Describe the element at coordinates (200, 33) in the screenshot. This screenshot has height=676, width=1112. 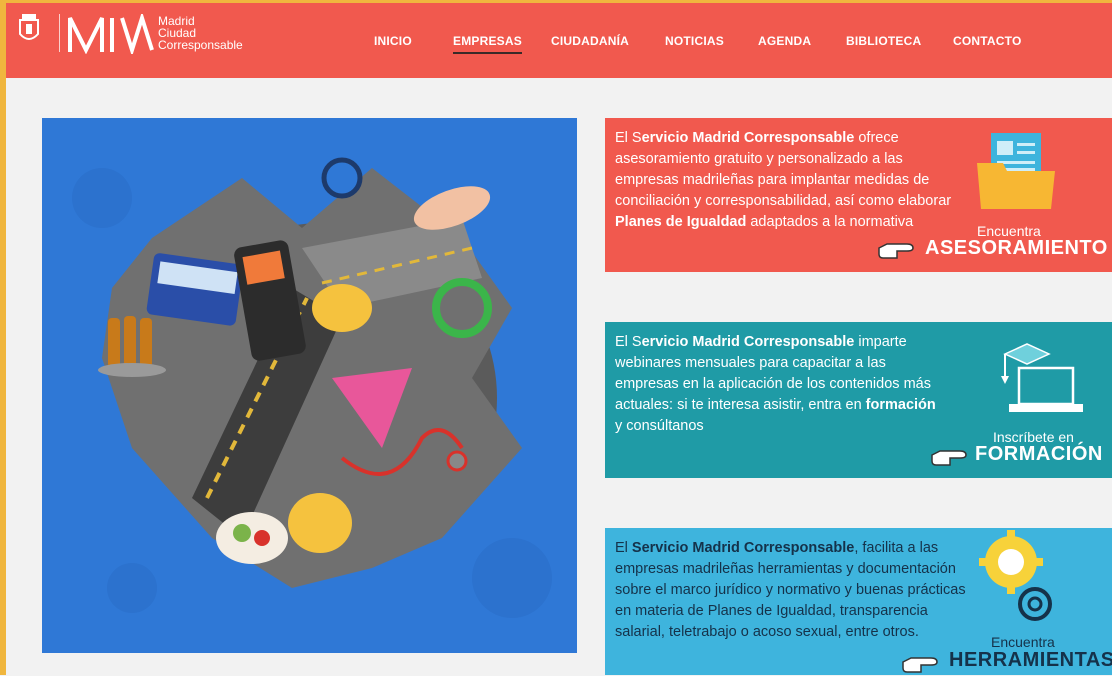
I see `brand-logo-text: Madrid Ciudad Corresponsable` at that location.